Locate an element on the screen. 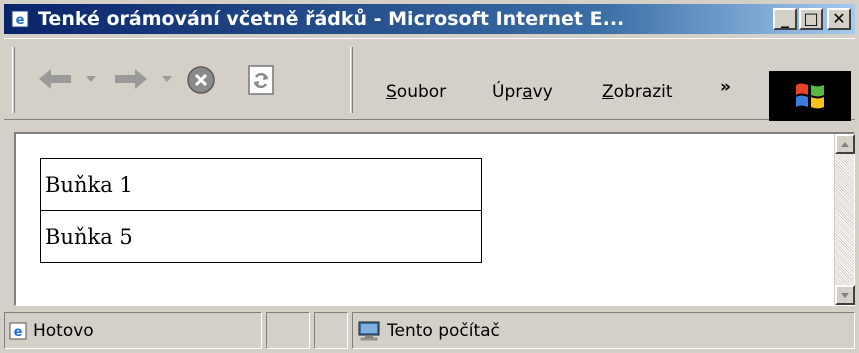 The image size is (859, 353). maximize-icon: □ is located at coordinates (811, 18).